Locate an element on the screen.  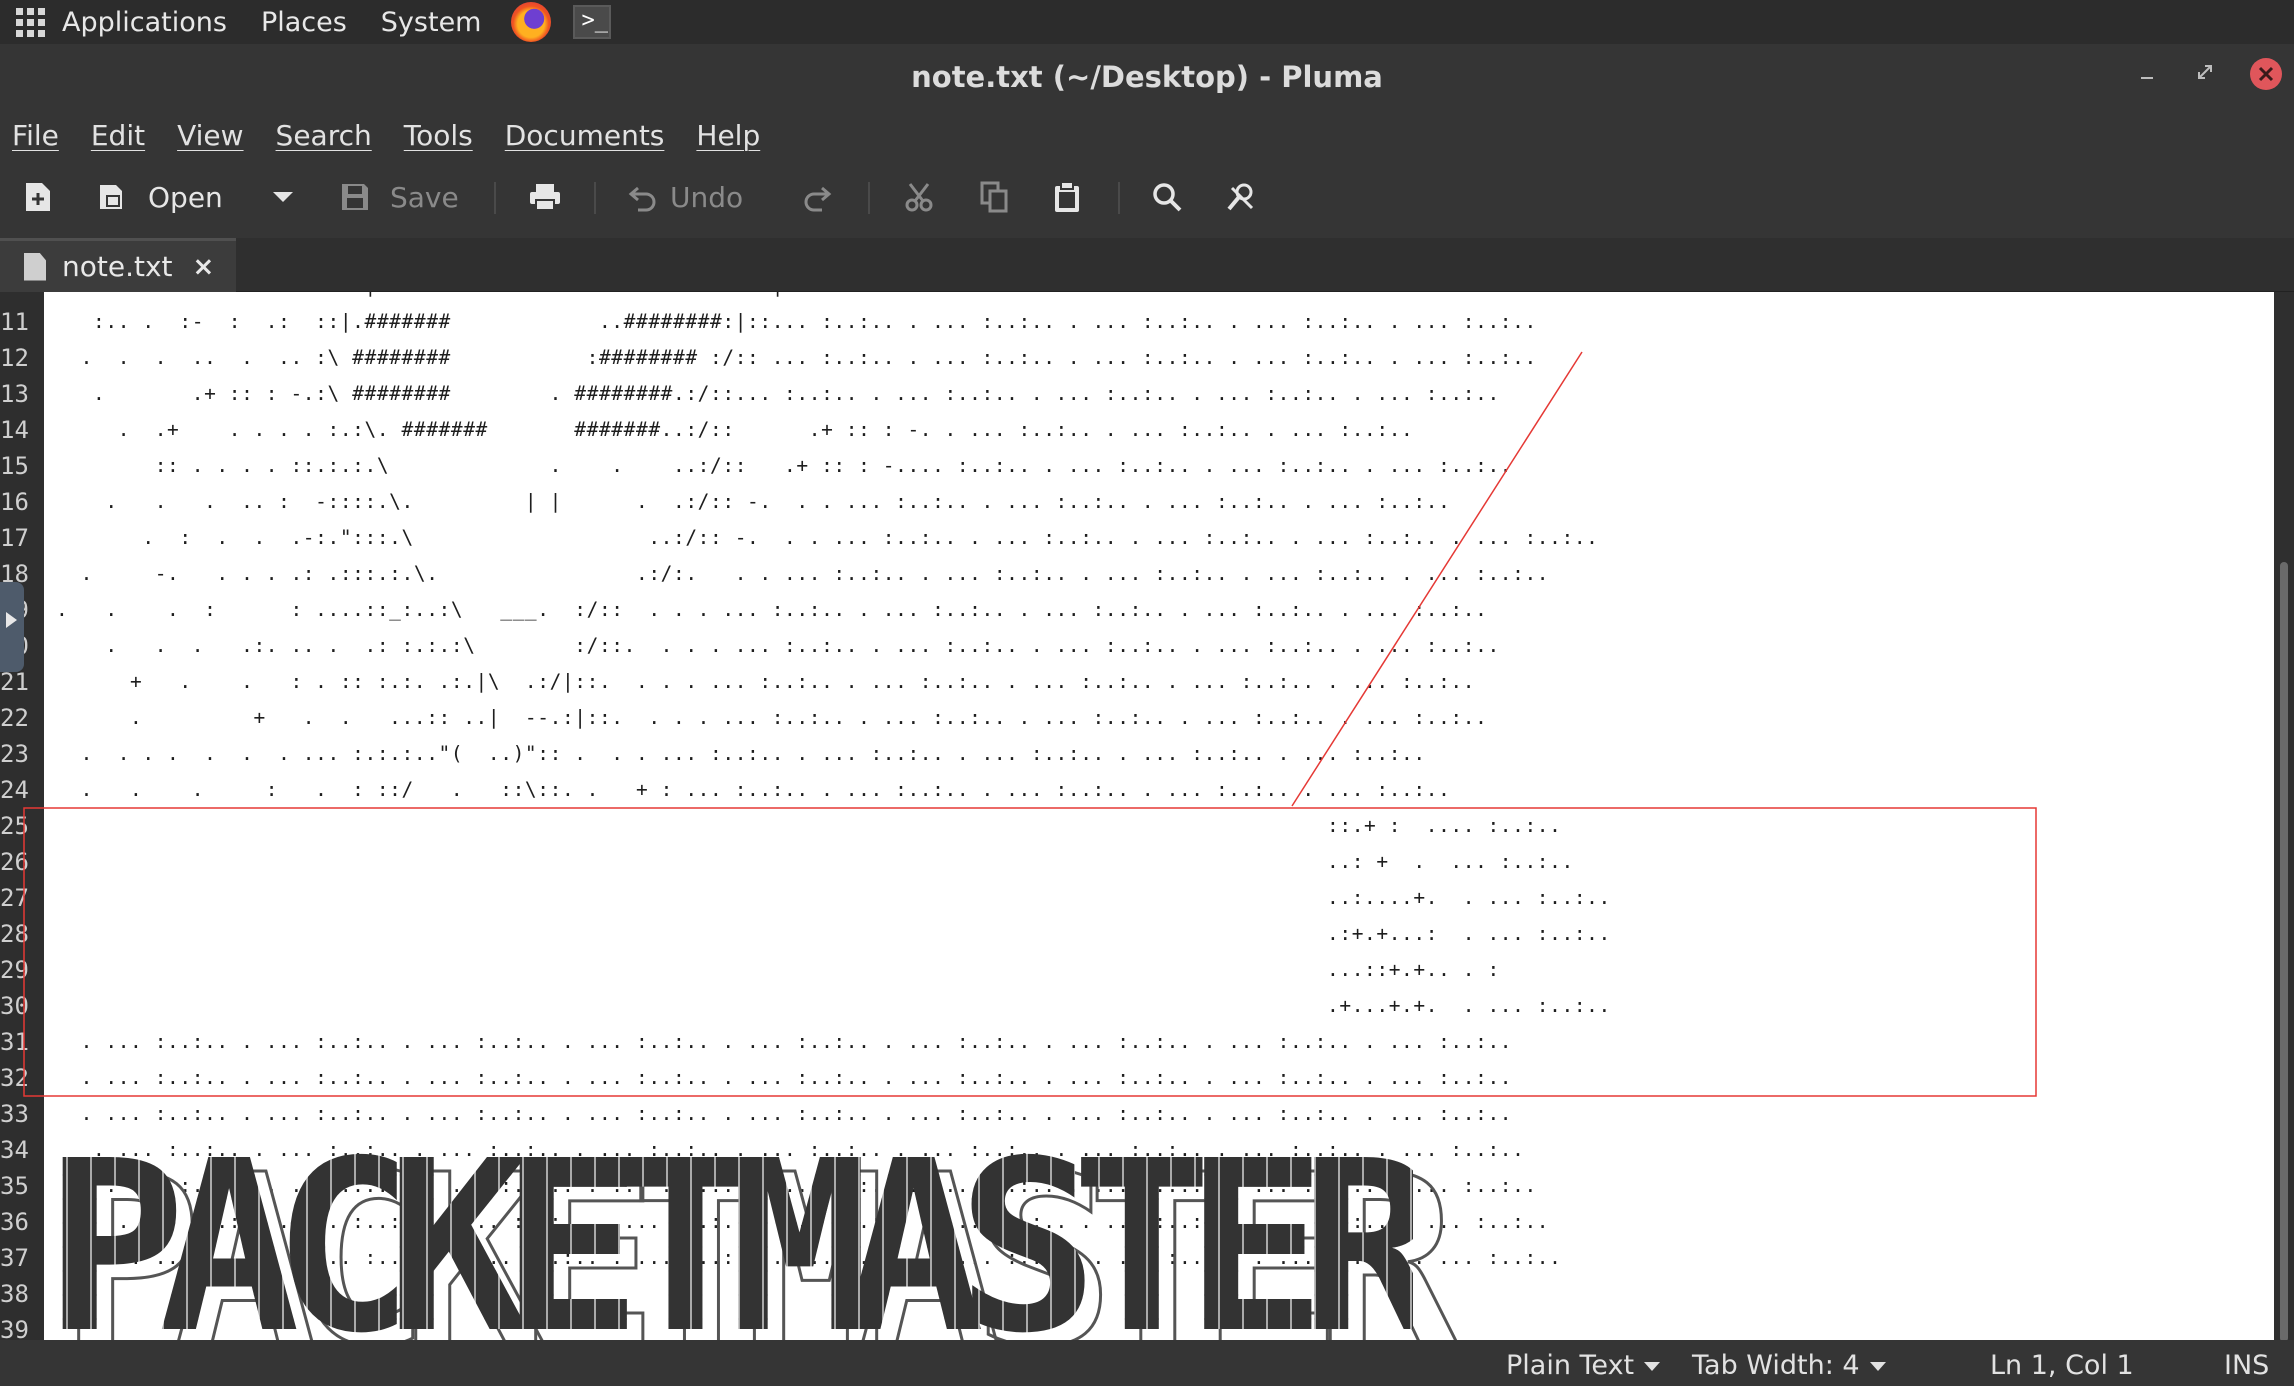
line-number: 34 is located at coordinates (14, 1150).